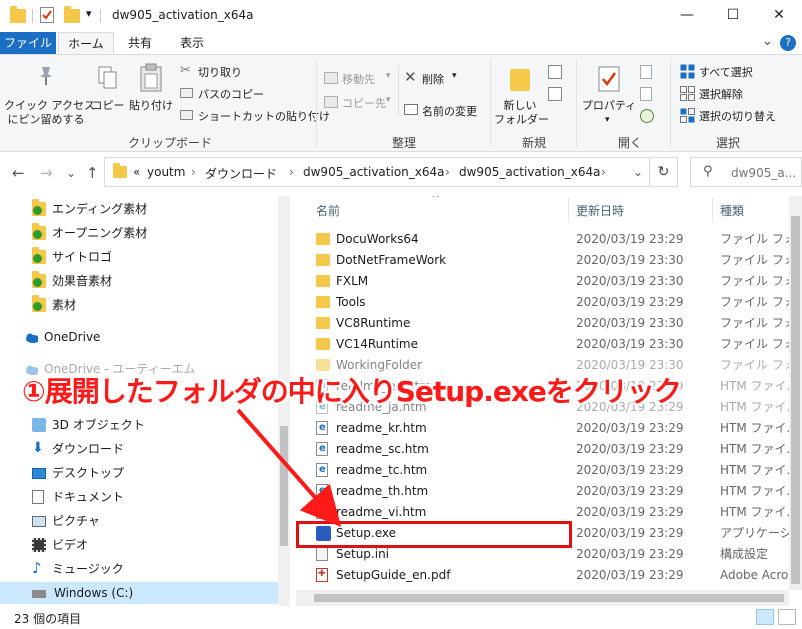 The width and height of the screenshot is (802, 629). Describe the element at coordinates (446, 111) in the screenshot. I see `rename-button: 名前の変更` at that location.